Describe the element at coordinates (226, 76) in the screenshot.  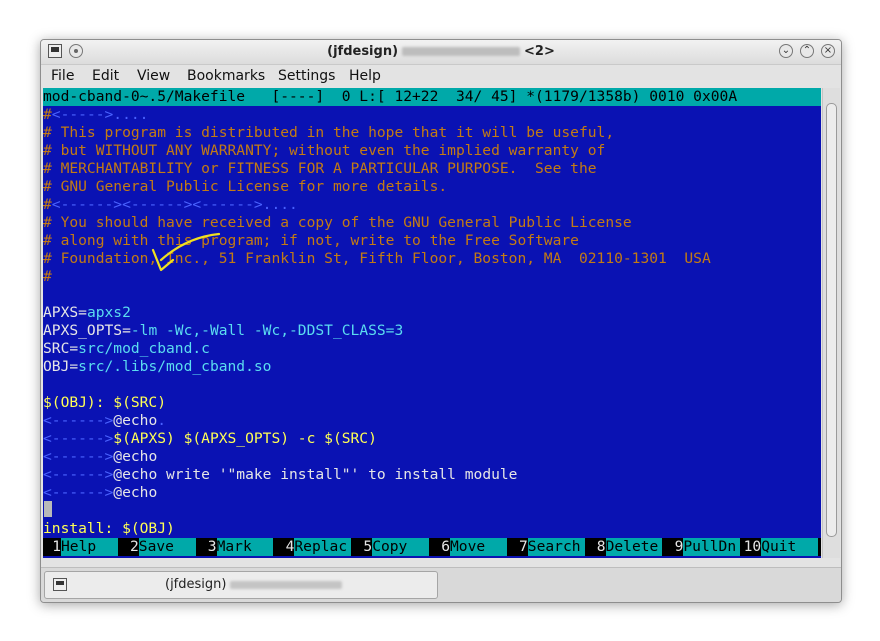
I see `menu-bookmarks: Bookmarks` at that location.